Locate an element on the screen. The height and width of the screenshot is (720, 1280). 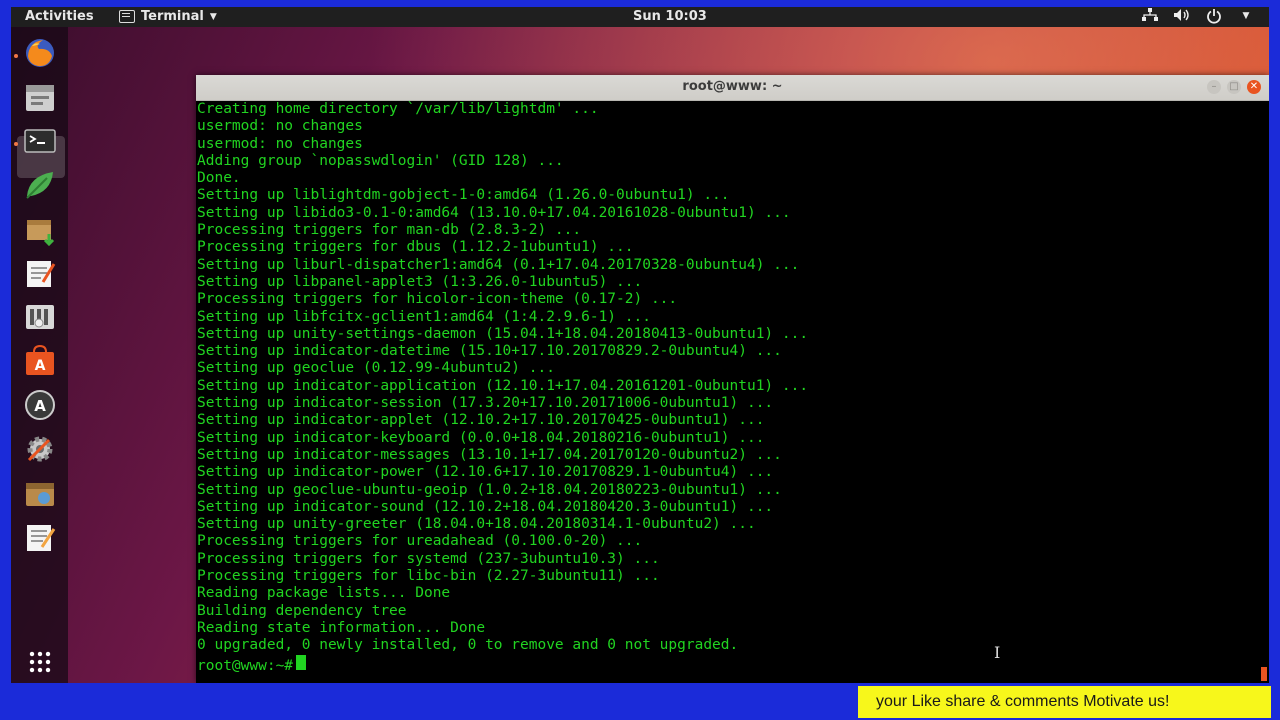
minimize-icon: – is located at coordinates (1214, 87).